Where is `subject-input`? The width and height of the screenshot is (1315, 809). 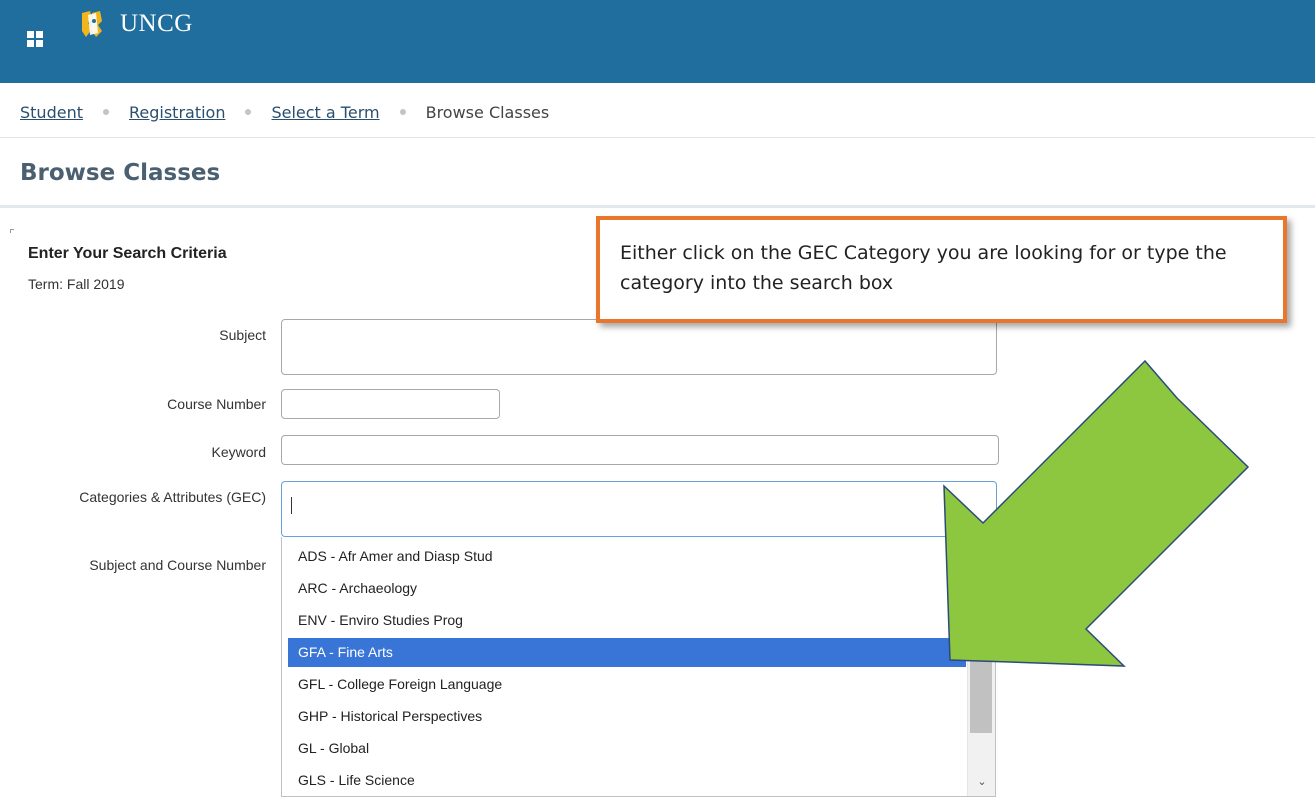 subject-input is located at coordinates (639, 347).